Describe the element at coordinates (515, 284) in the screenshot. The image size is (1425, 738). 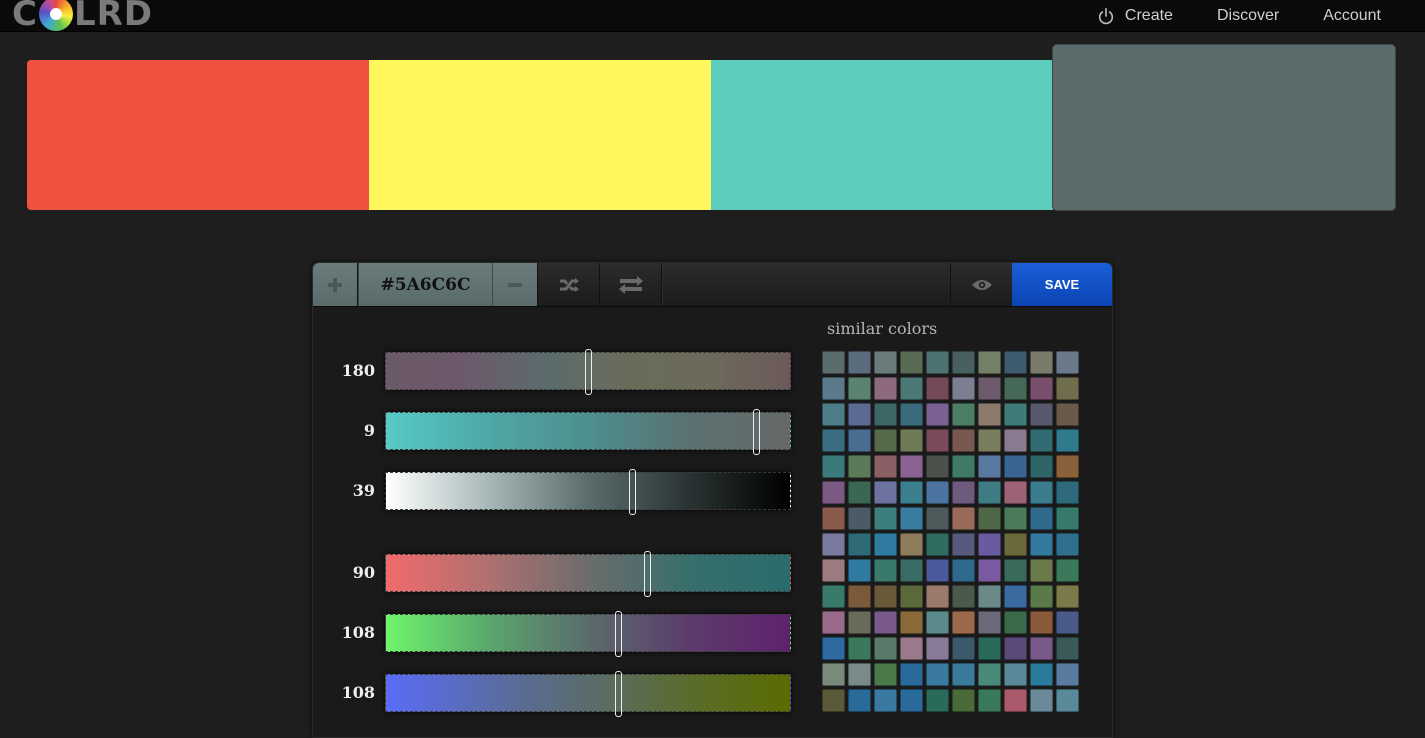
I see `remove-color-button` at that location.